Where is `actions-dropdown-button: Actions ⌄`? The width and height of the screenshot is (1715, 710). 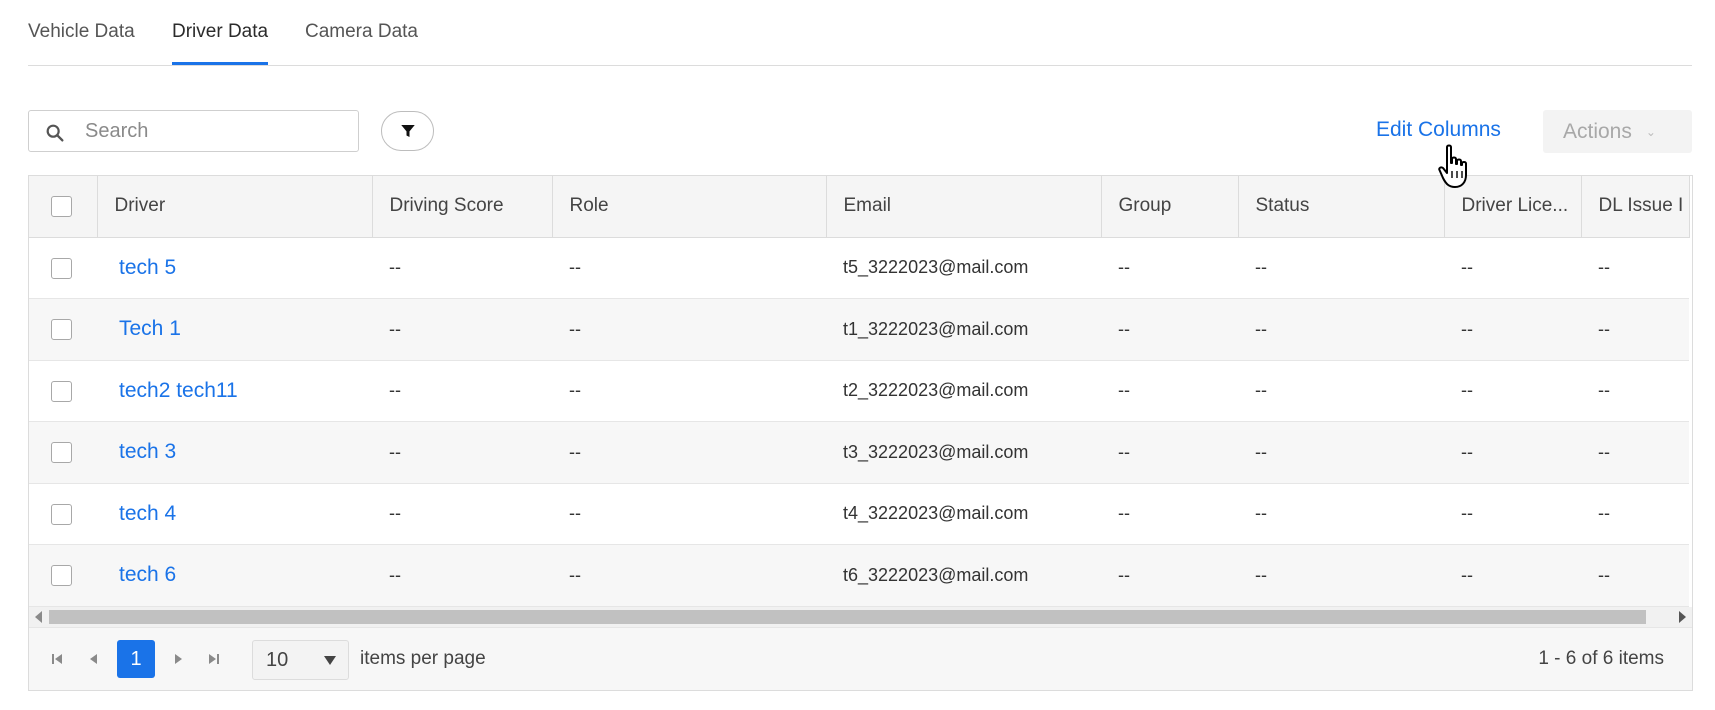
actions-dropdown-button: Actions ⌄ is located at coordinates (1617, 131).